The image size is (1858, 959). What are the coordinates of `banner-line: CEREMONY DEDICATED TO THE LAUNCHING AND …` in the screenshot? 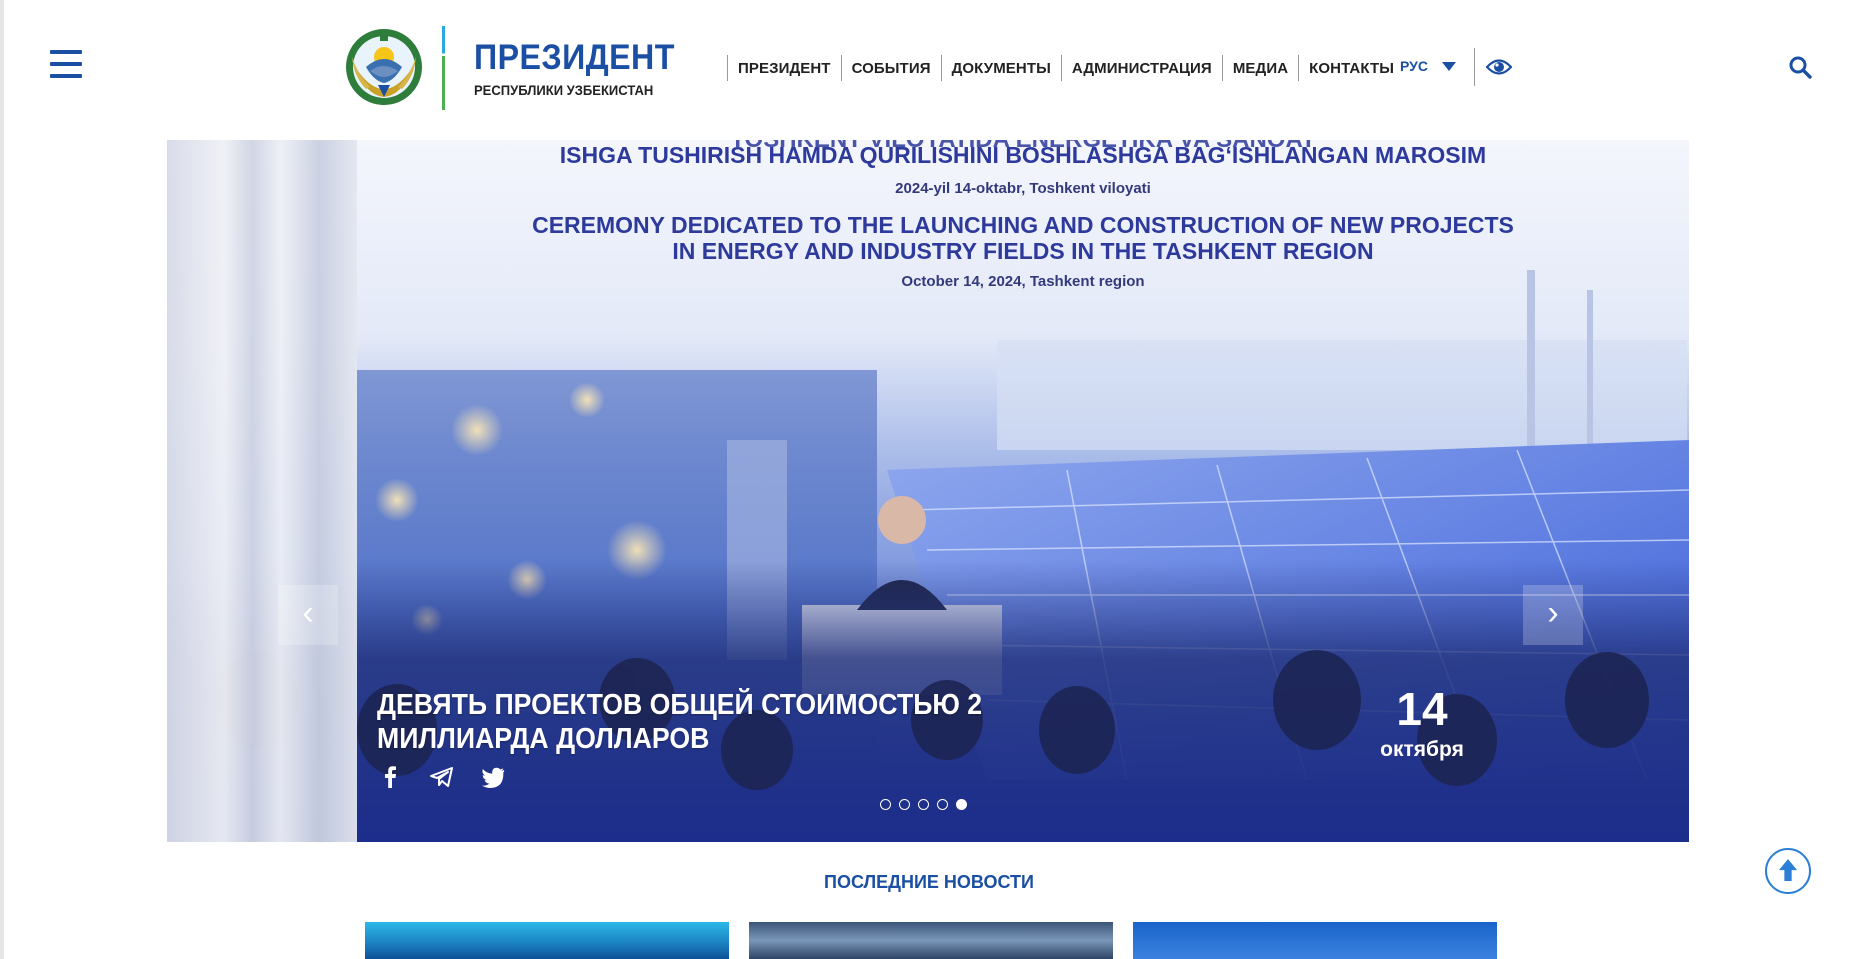 It's located at (1023, 225).